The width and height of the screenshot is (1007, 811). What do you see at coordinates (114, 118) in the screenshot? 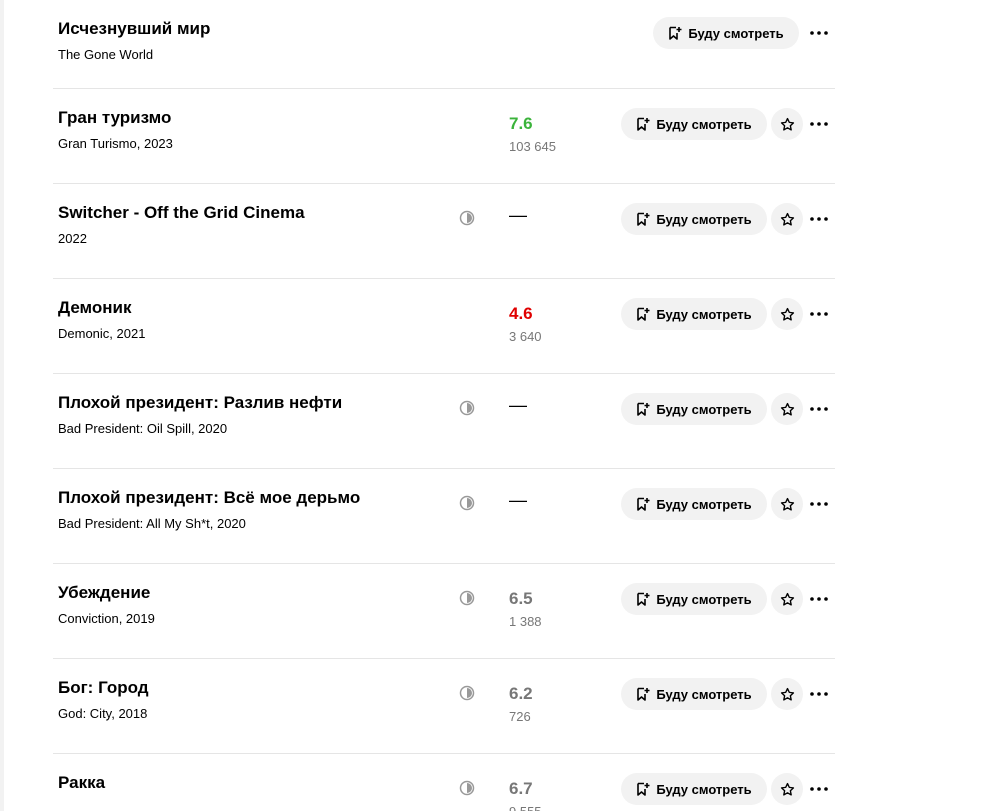
I see `film-title: Гран туризмо` at bounding box center [114, 118].